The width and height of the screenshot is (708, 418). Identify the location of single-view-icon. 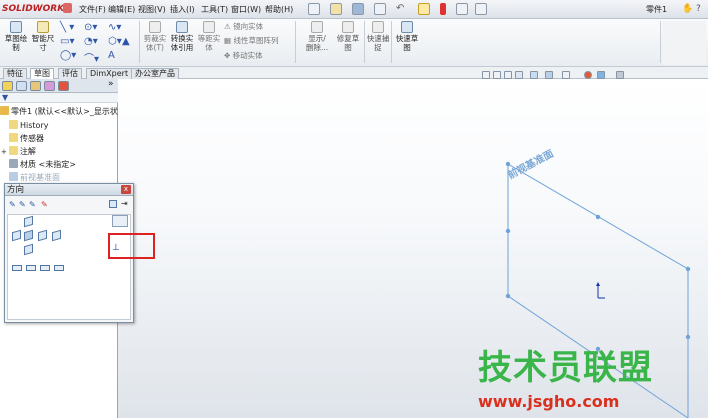
(17, 268).